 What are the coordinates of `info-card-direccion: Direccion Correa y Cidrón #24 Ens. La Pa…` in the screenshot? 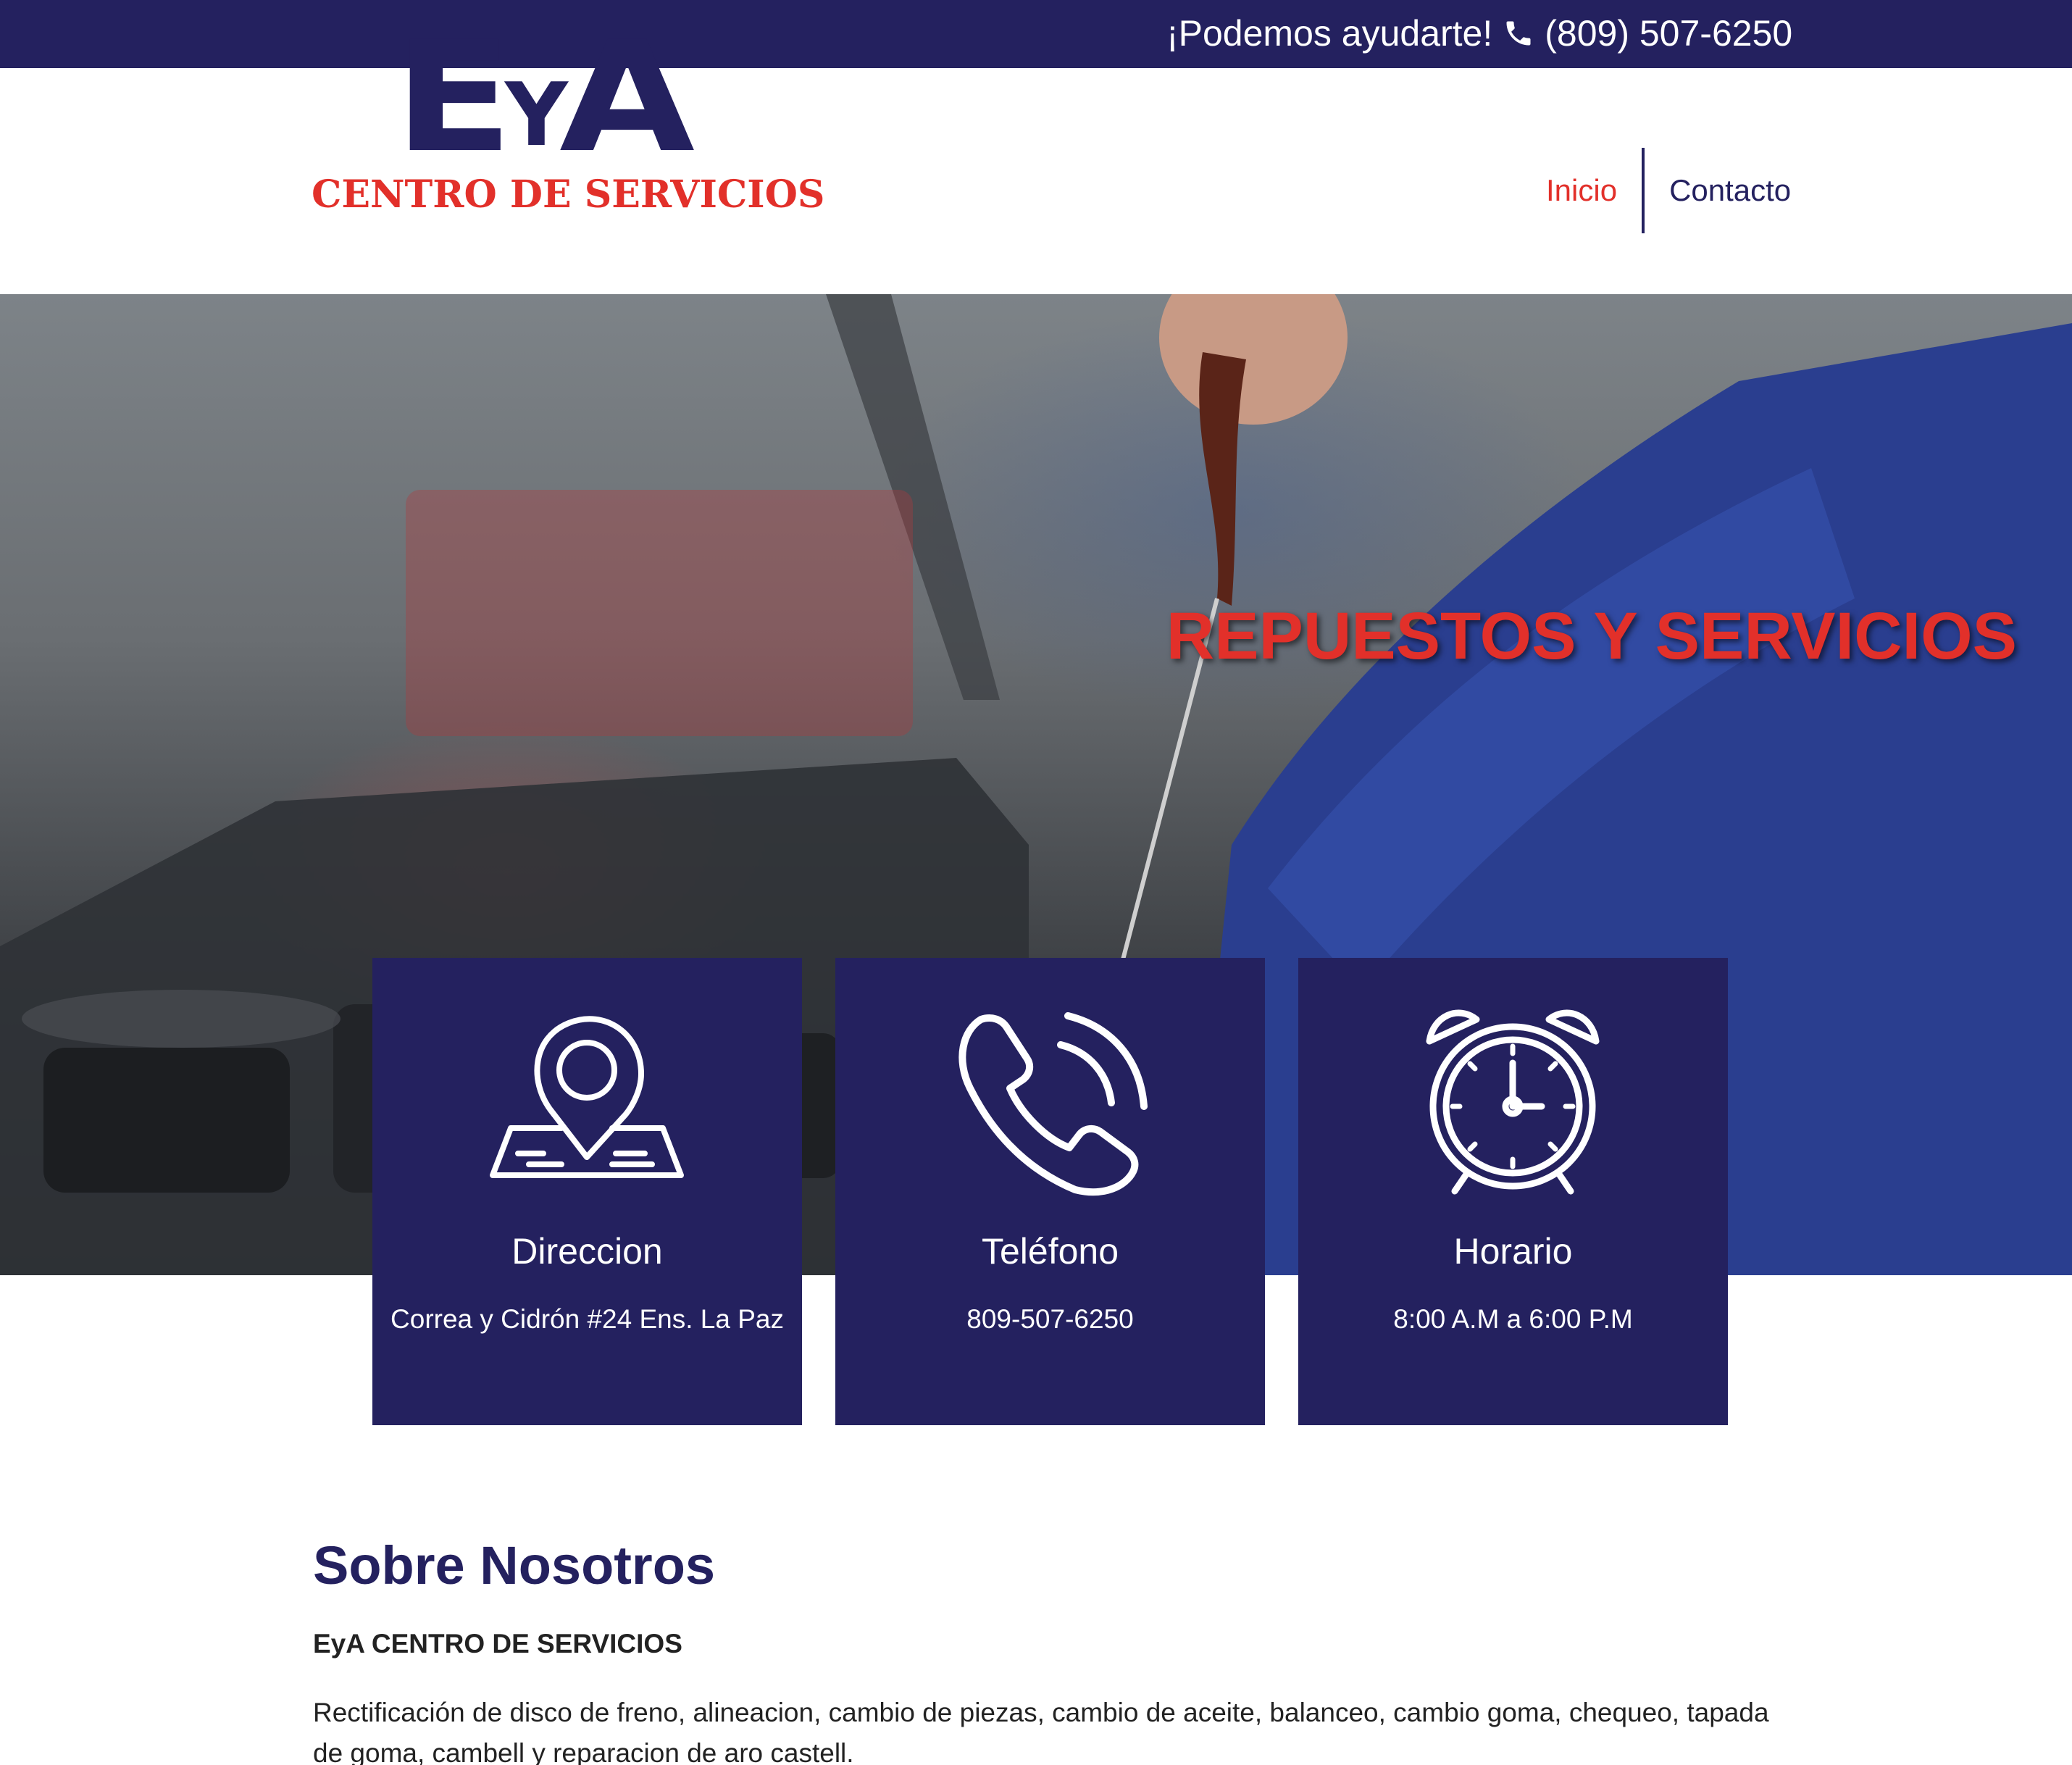 It's located at (587, 1191).